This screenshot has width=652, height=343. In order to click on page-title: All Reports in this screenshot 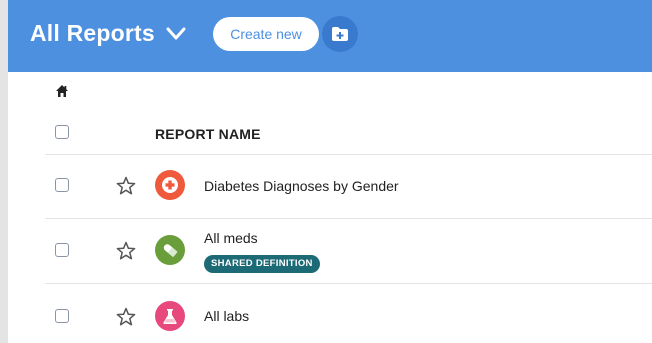, I will do `click(92, 33)`.